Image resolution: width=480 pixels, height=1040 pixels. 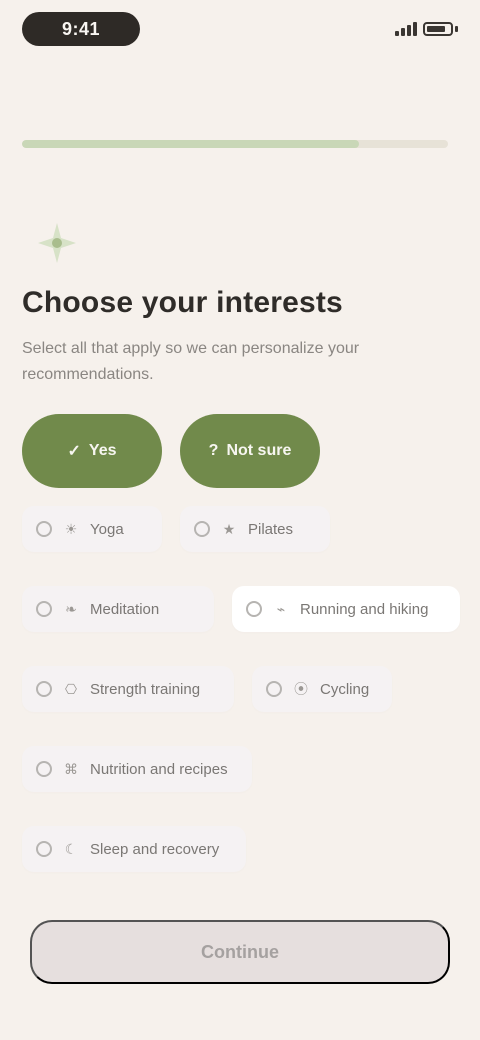 I want to click on interest-chip: ⎔ Strength training, so click(x=128, y=689).